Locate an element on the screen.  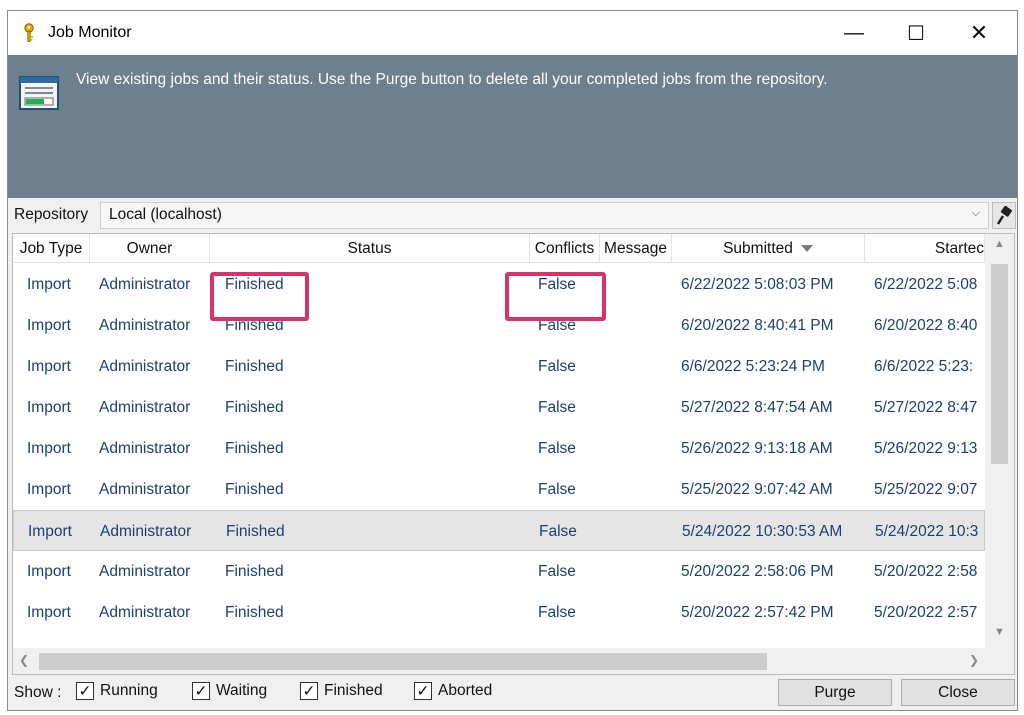
maximize-button: ☐ is located at coordinates (916, 33).